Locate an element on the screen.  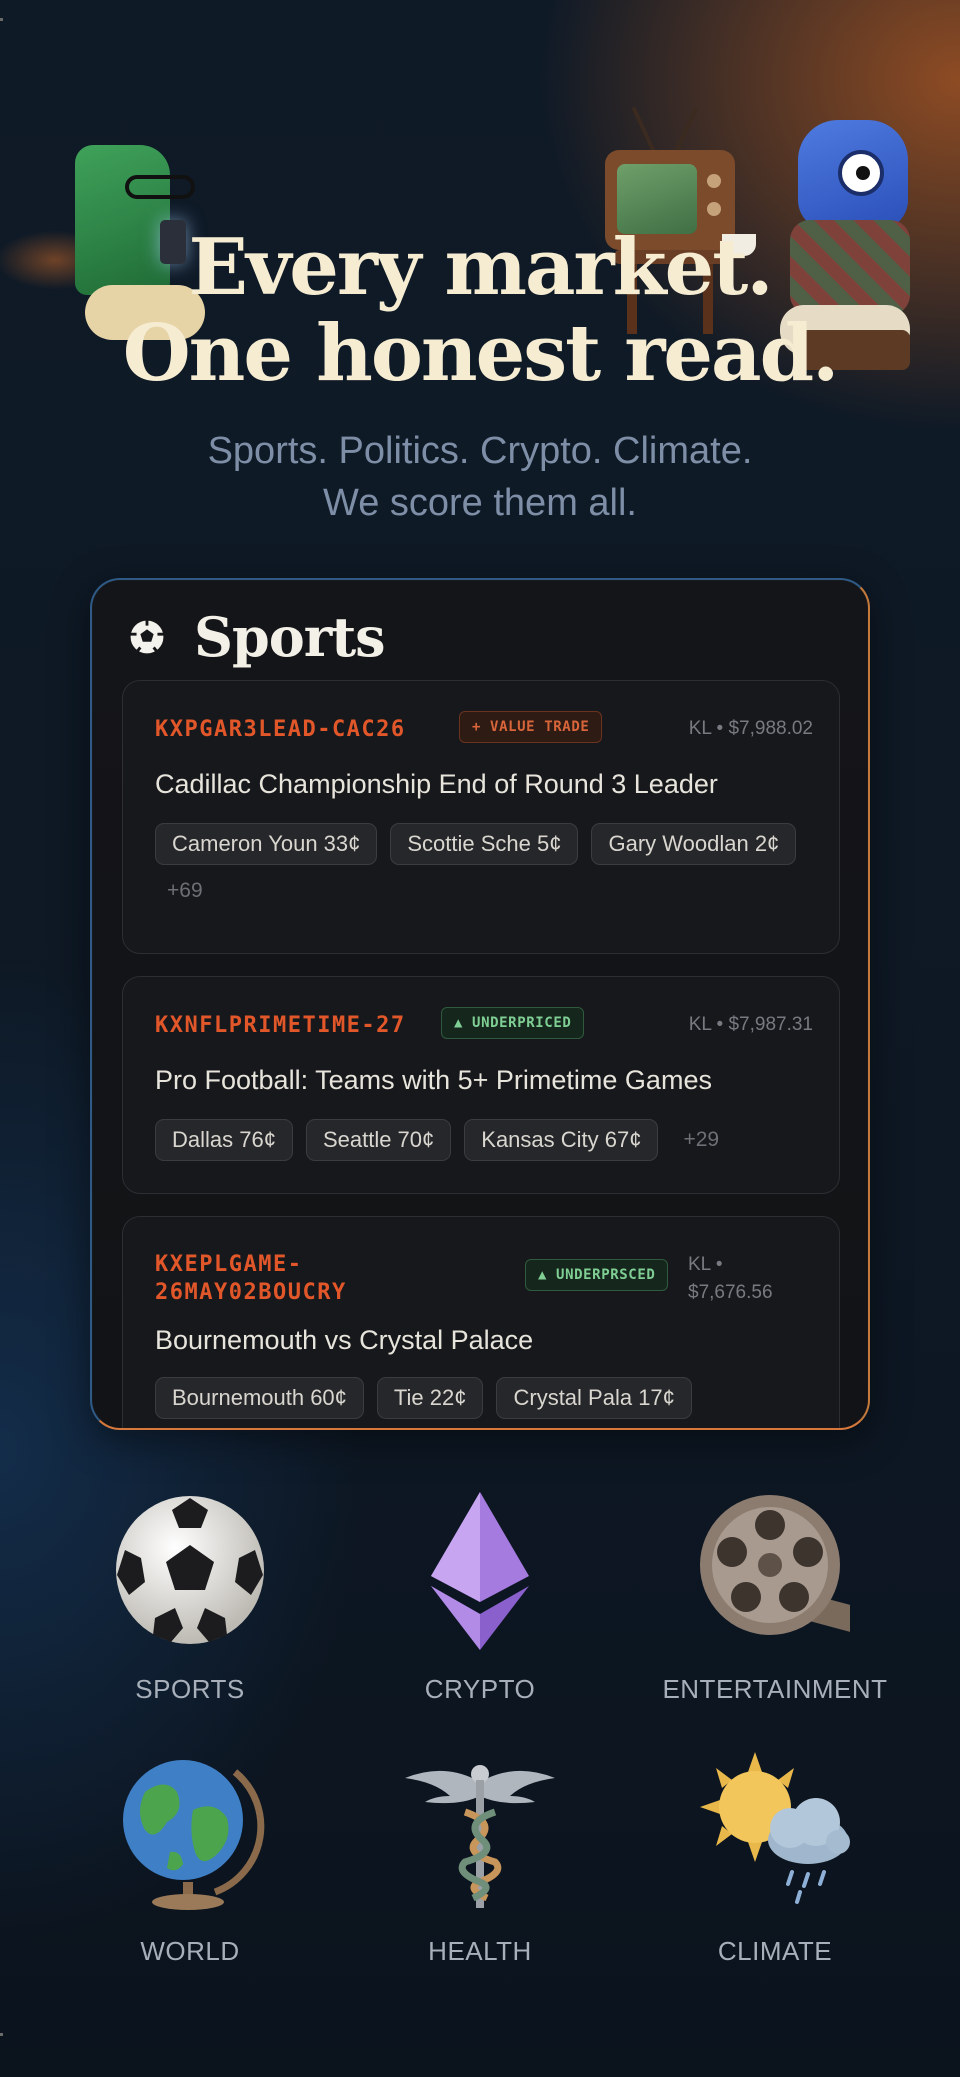
ethereum-icon is located at coordinates (480, 1571).